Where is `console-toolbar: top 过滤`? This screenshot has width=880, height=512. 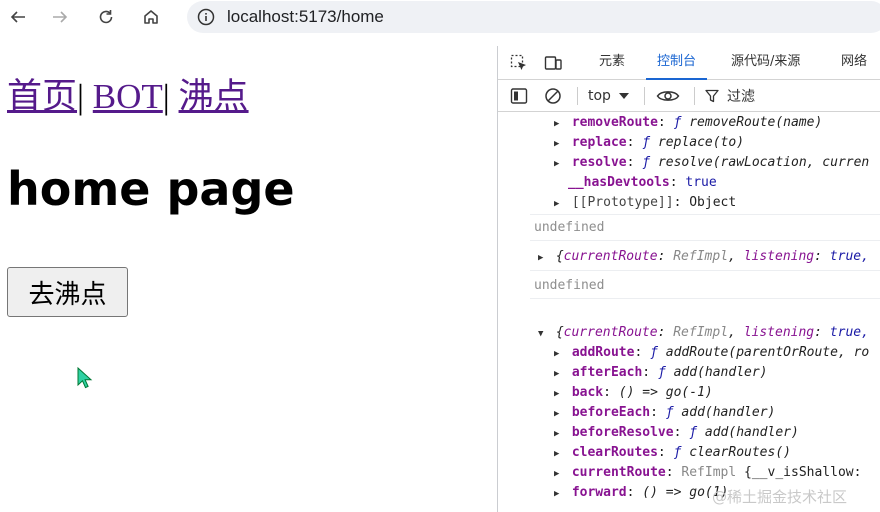
console-toolbar: top 过滤 is located at coordinates (689, 96).